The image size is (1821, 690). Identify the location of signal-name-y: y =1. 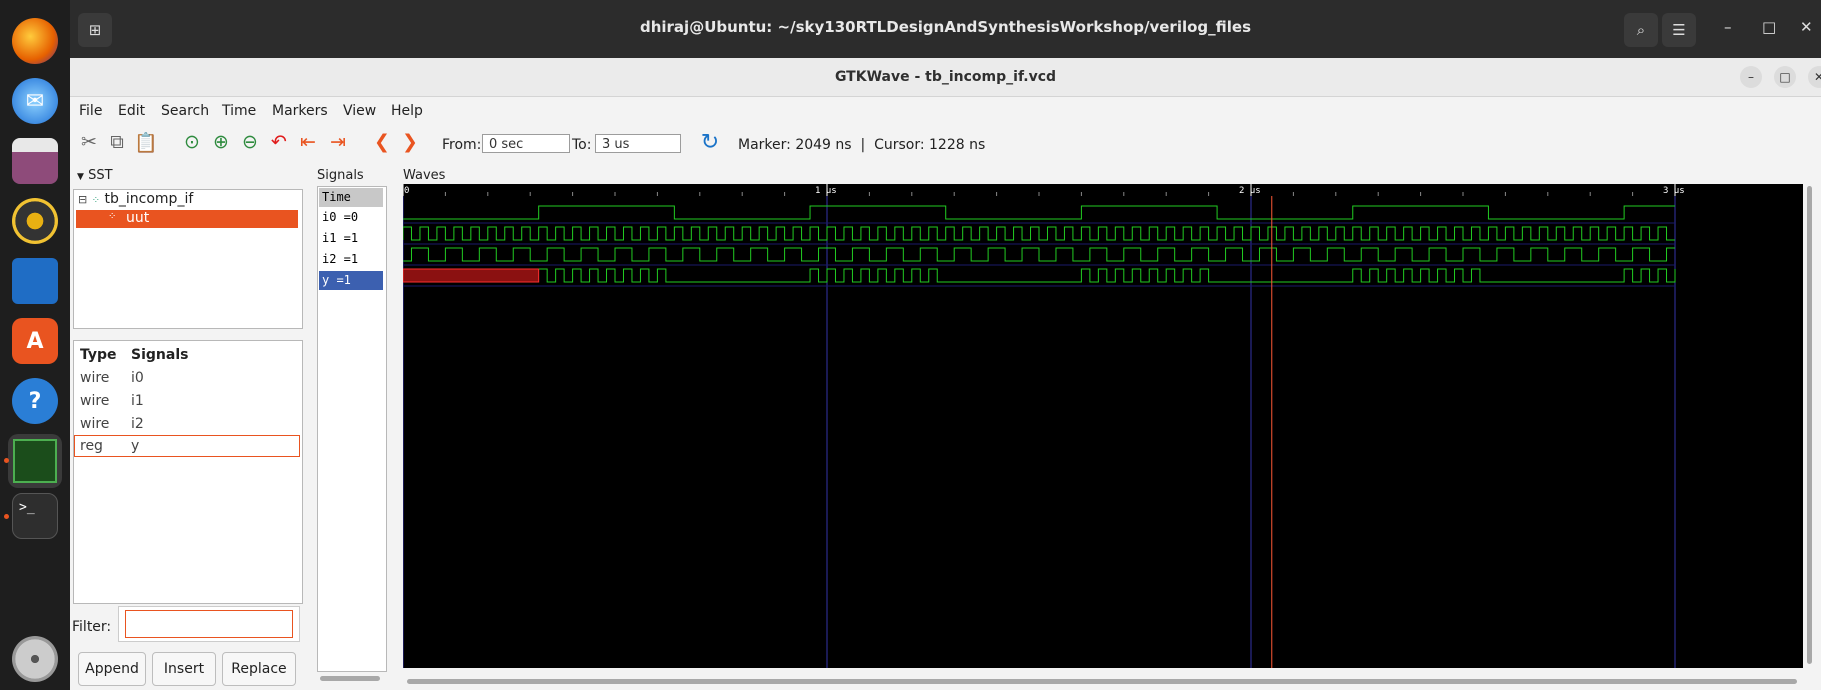
(351, 280).